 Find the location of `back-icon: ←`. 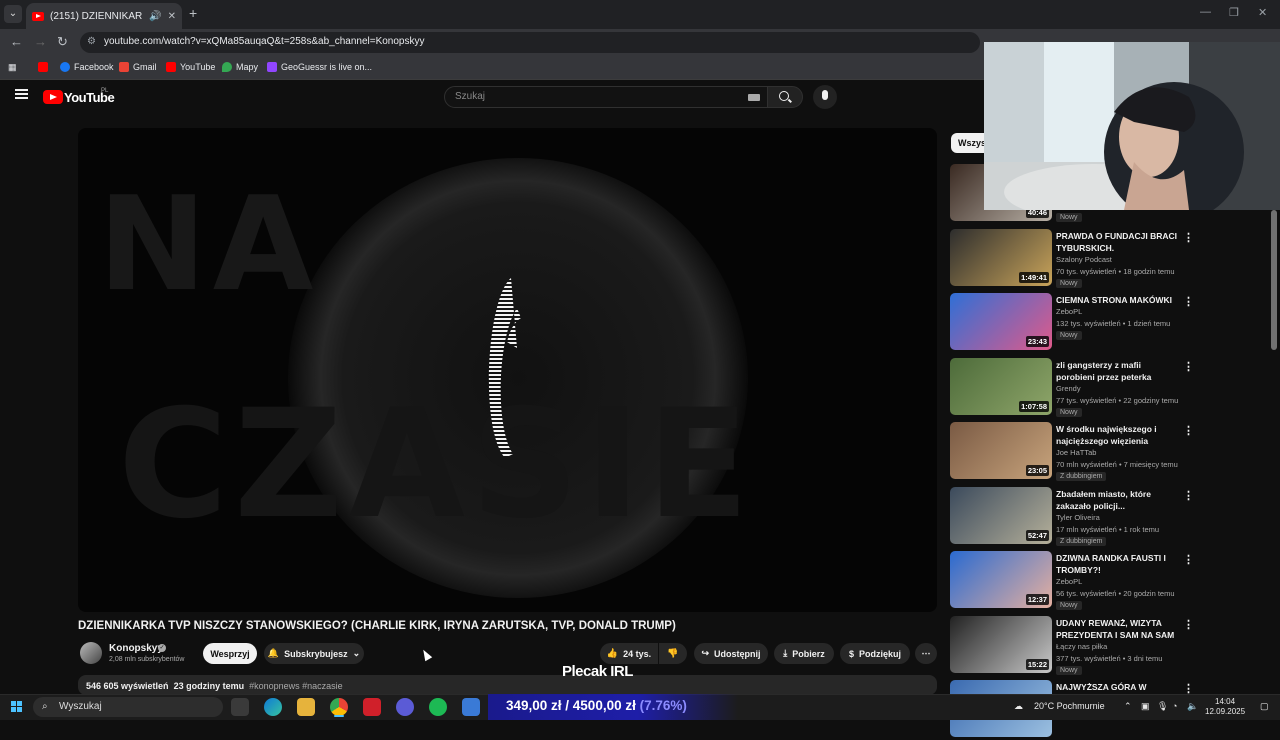

back-icon: ← is located at coordinates (16, 41).